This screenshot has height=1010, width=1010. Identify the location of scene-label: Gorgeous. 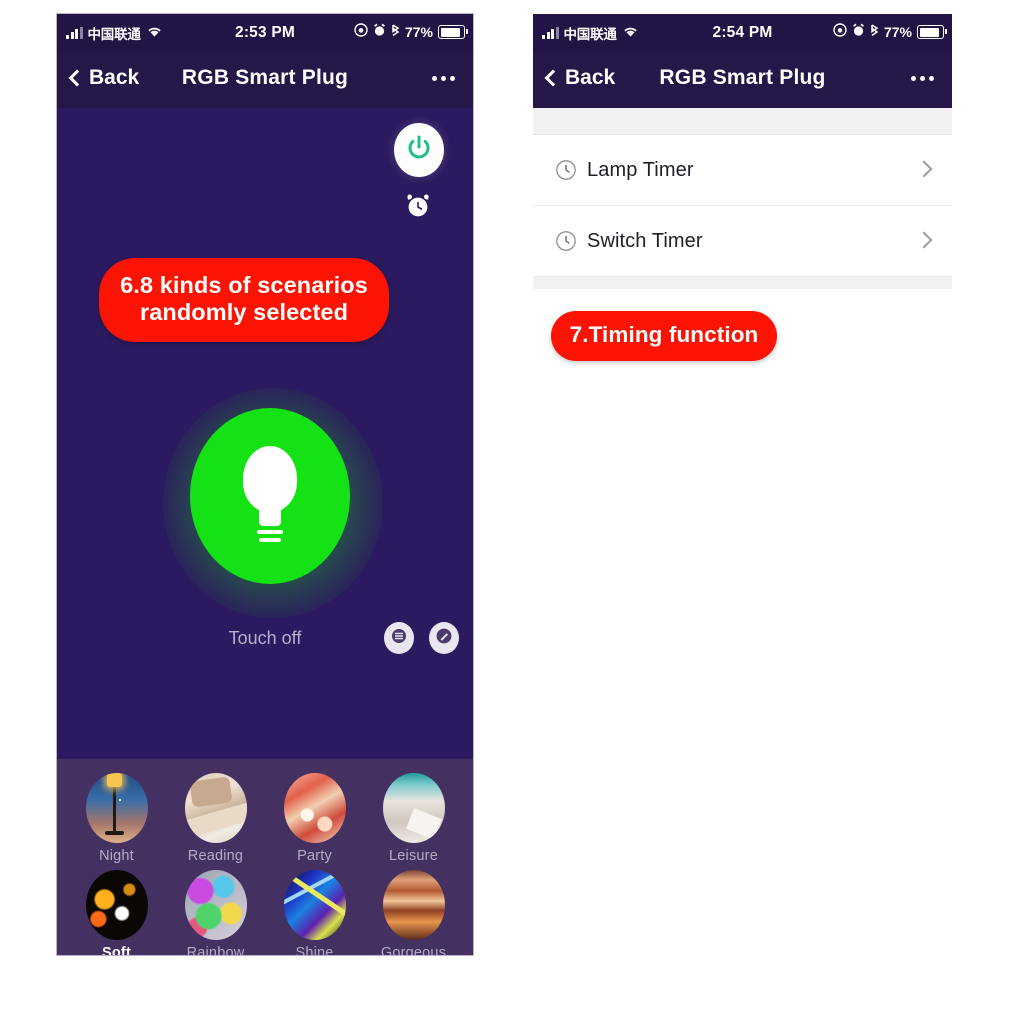
(413, 950).